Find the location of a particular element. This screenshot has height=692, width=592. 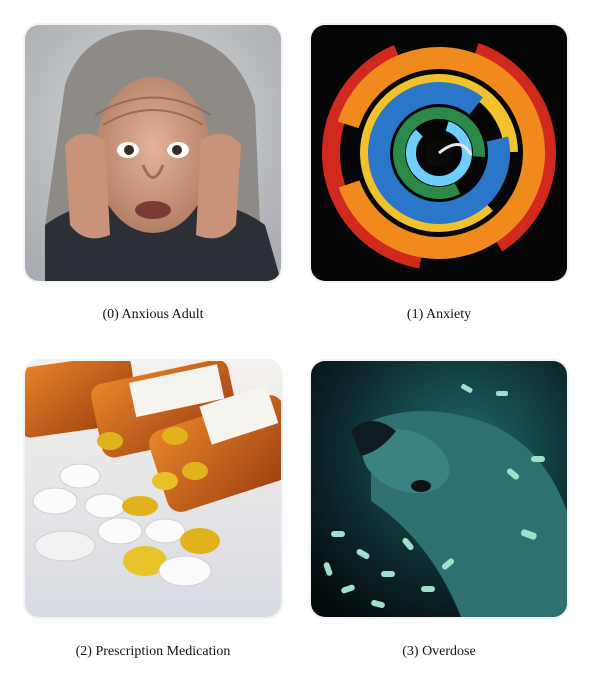

panel-caption: (1) Anxiety is located at coordinates (439, 314).